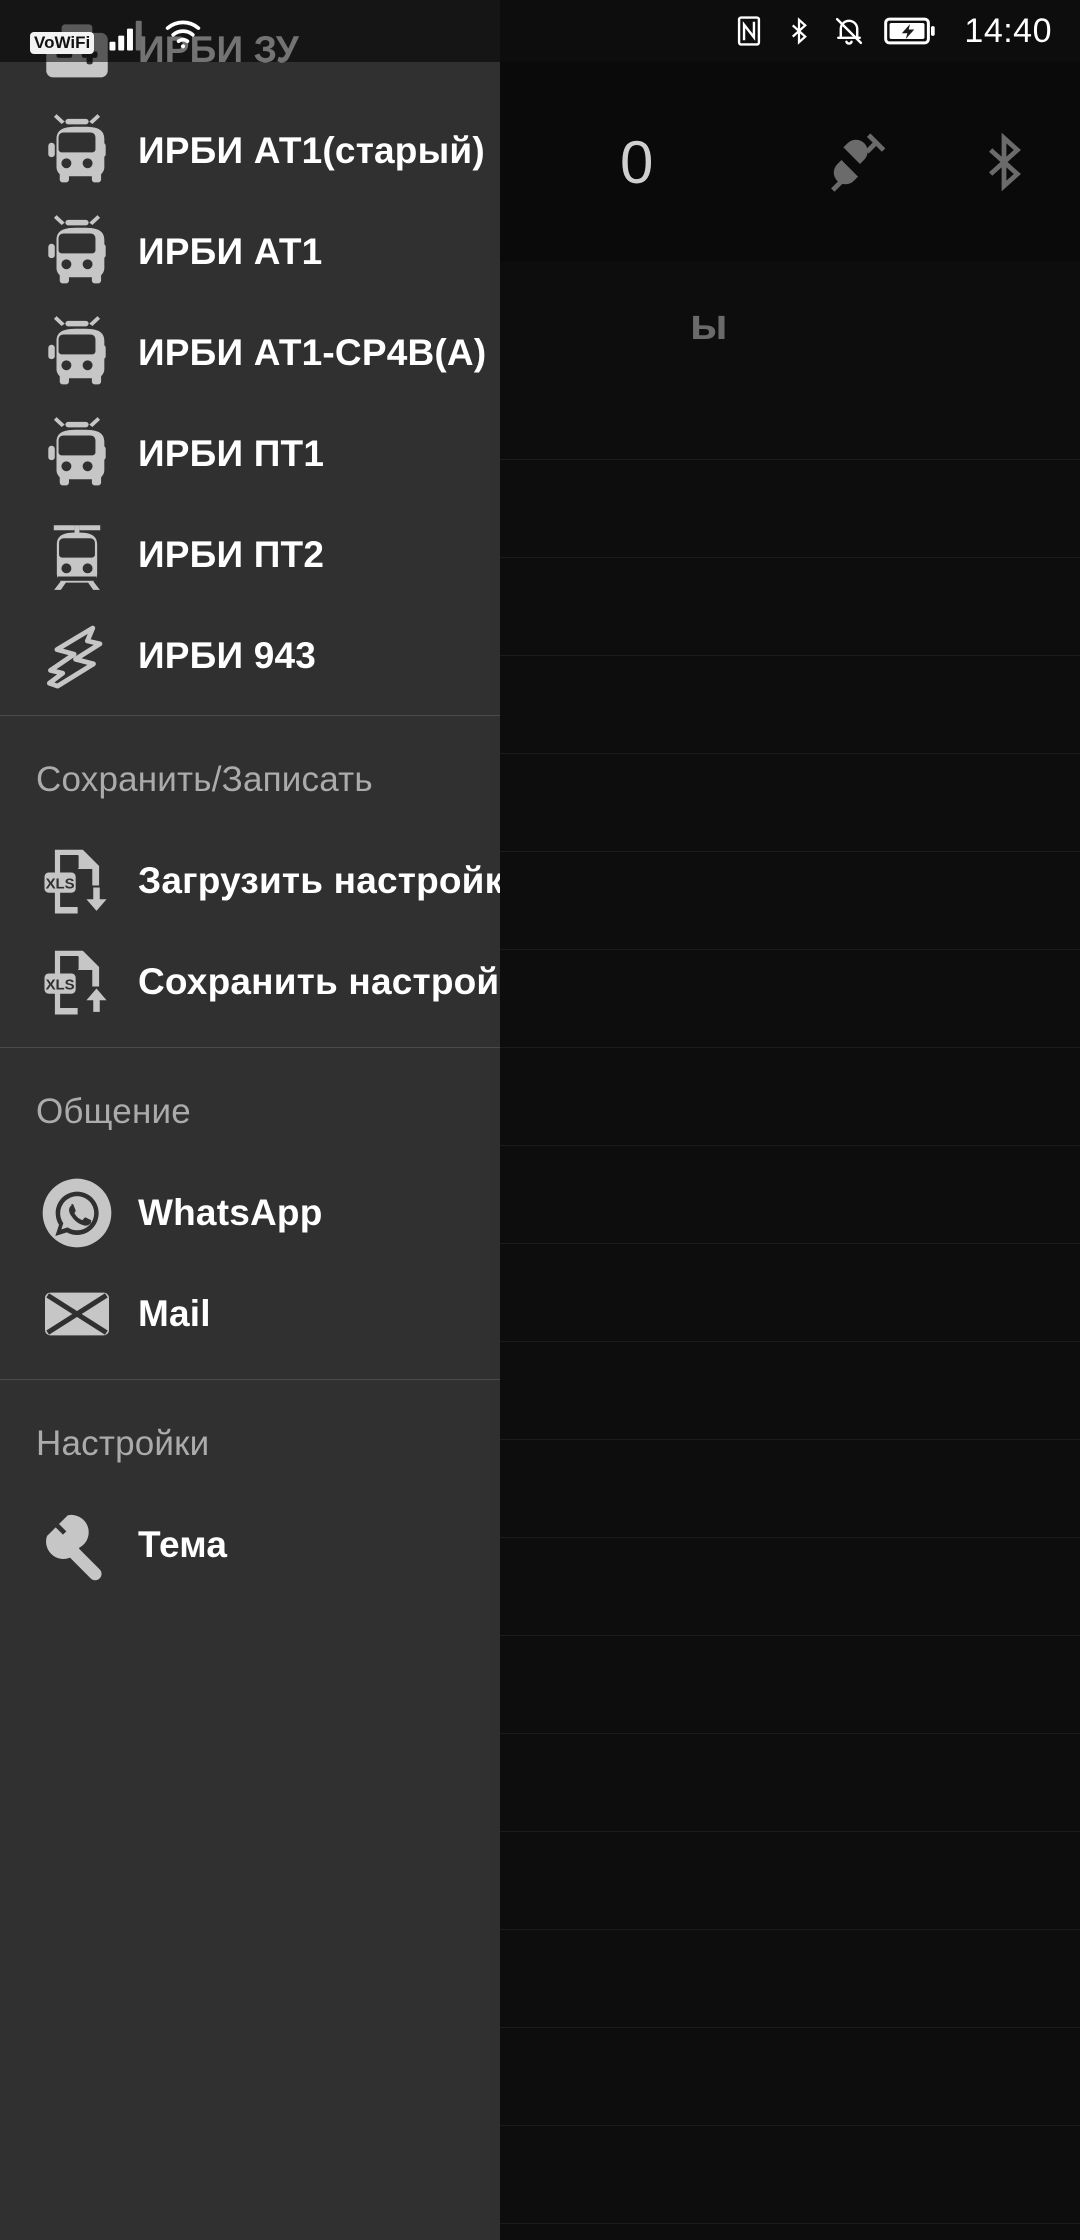 This screenshot has width=1080, height=2240. I want to click on drawer-item-label: Mail, so click(174, 1313).